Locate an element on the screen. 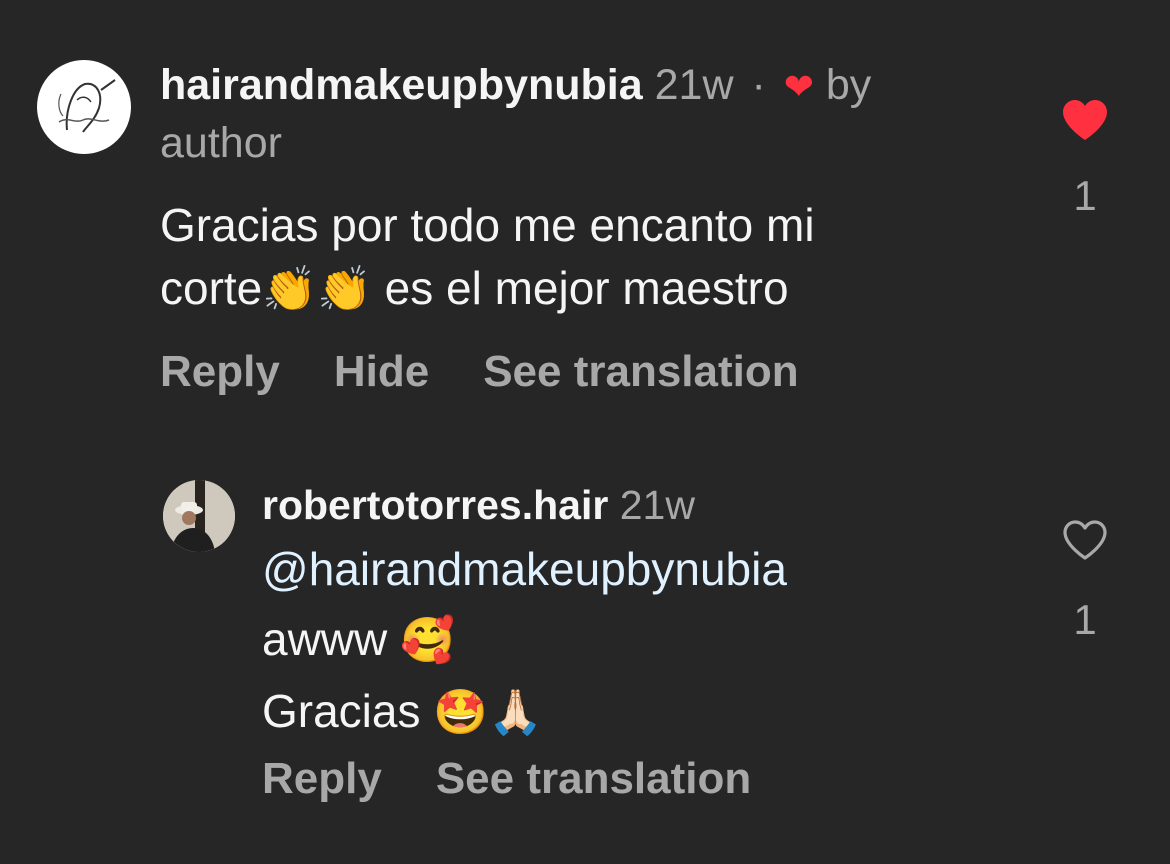 This screenshot has height=864, width=1170. comment-text-segment: es el mejor maestro is located at coordinates (586, 288).